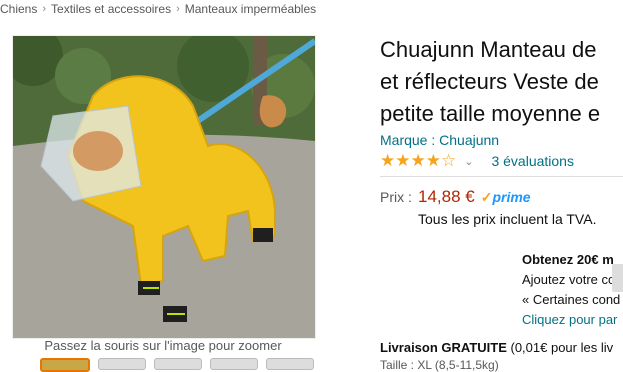  I want to click on star-rating: ★★★★☆, so click(418, 161).